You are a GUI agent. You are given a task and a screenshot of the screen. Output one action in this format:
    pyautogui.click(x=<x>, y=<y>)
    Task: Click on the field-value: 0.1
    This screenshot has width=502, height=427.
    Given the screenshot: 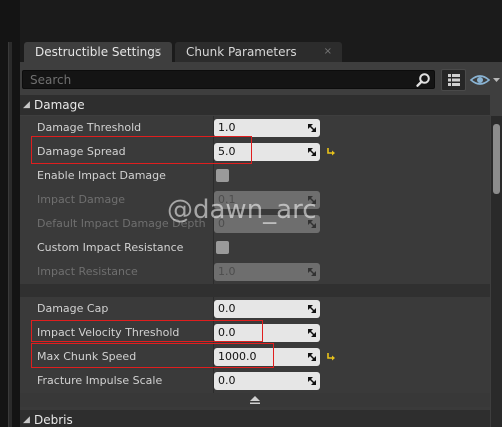 What is the action you would take?
    pyautogui.click(x=227, y=199)
    